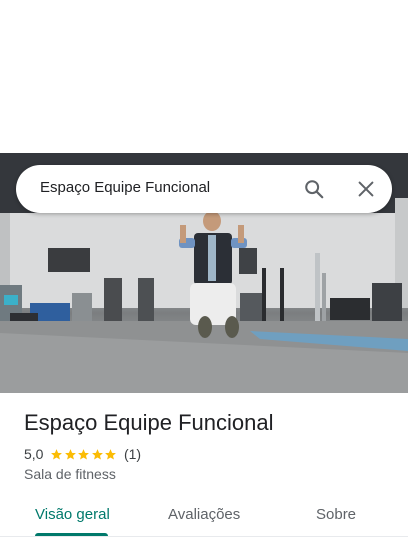 This screenshot has height=546, width=408. Describe the element at coordinates (70, 474) in the screenshot. I see `place-category: Sala de fitness` at that location.